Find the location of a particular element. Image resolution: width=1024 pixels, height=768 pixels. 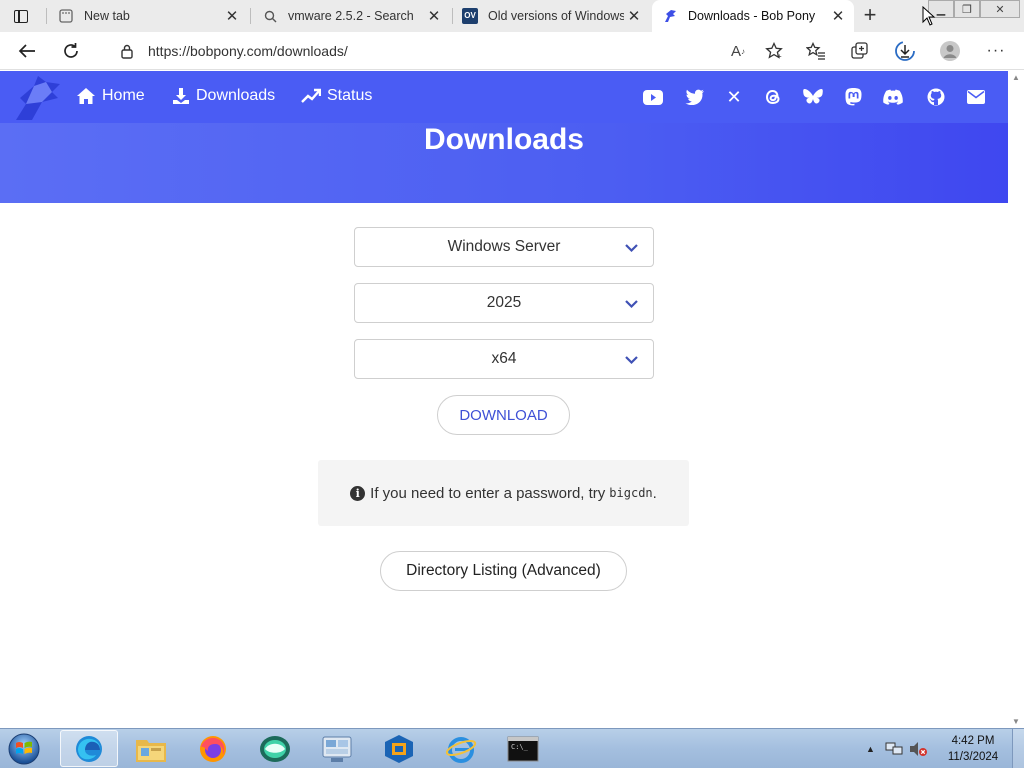

info-icon: i is located at coordinates (358, 493).